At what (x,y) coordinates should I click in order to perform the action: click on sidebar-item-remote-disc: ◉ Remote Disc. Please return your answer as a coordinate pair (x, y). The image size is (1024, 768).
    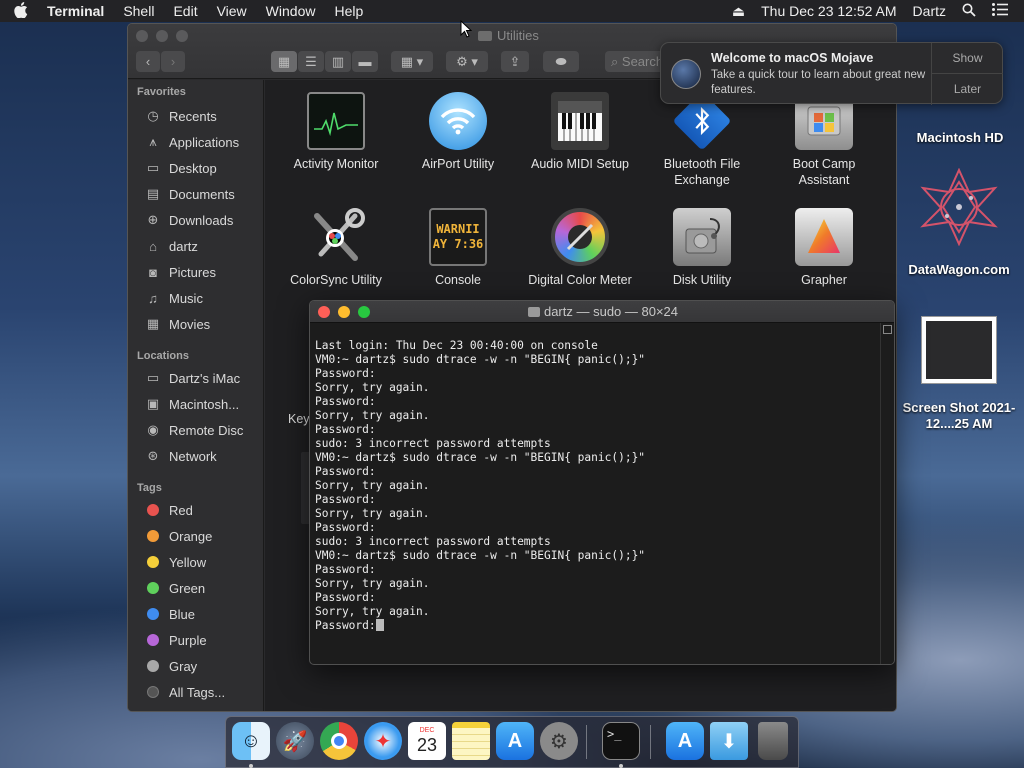
    Looking at the image, I should click on (193, 430).